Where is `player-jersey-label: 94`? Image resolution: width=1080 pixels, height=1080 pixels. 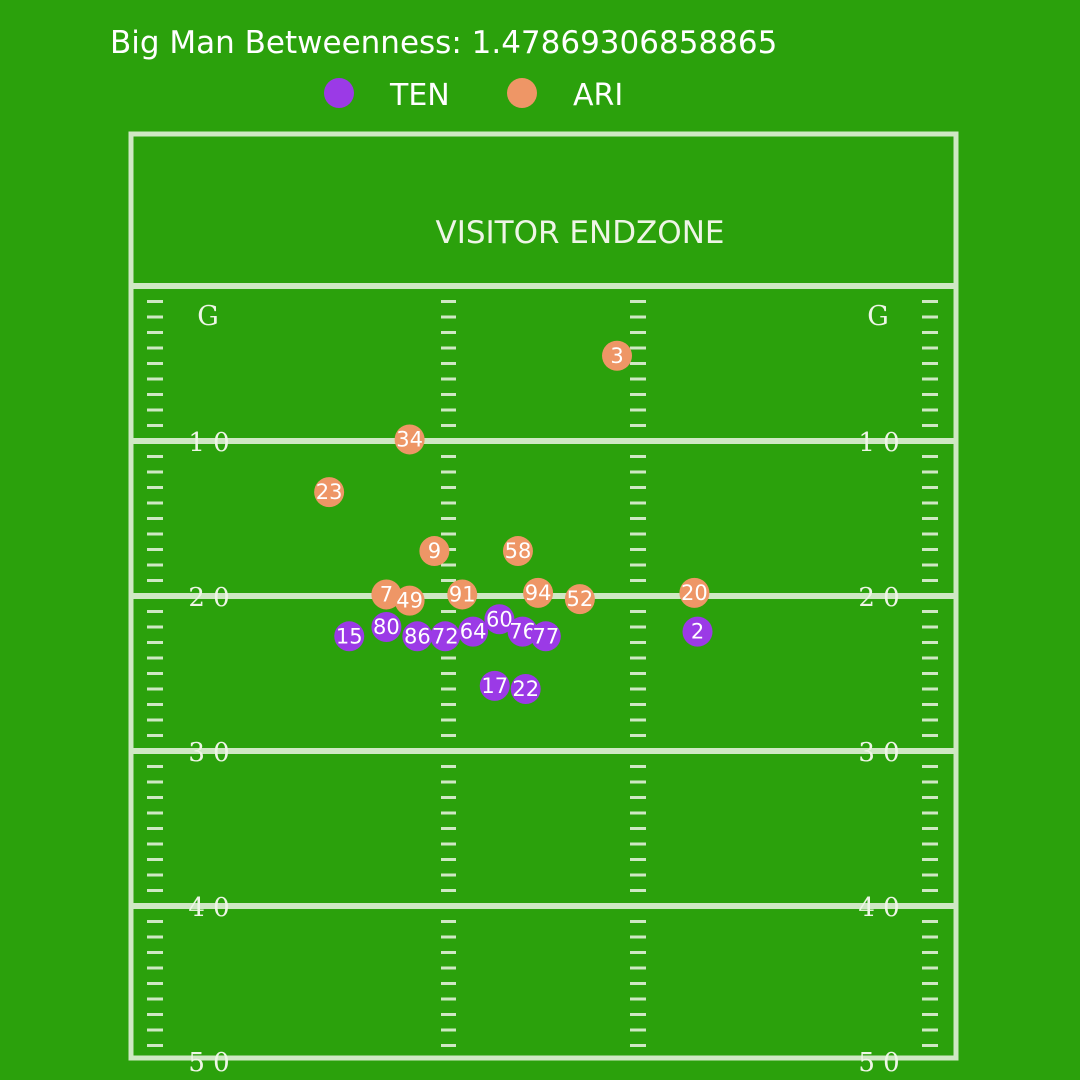
player-jersey-label: 94 is located at coordinates (538, 593).